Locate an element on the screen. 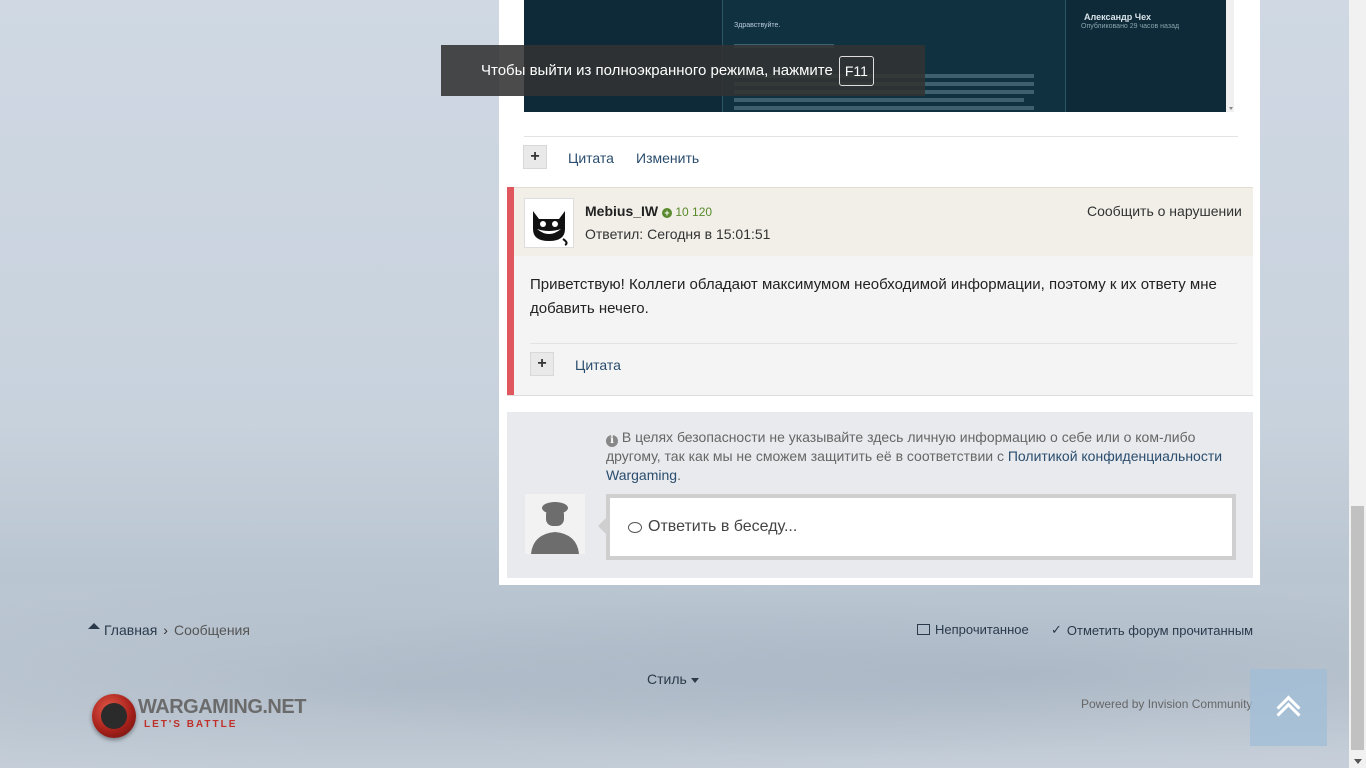 The image size is (1366, 768). breadcrumb-current: Сообщения is located at coordinates (212, 630).